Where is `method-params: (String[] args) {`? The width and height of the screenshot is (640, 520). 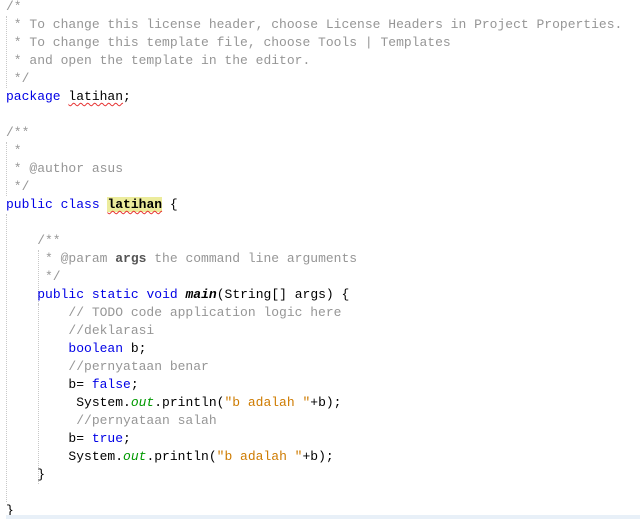
method-params: (String[] args) { is located at coordinates (283, 294).